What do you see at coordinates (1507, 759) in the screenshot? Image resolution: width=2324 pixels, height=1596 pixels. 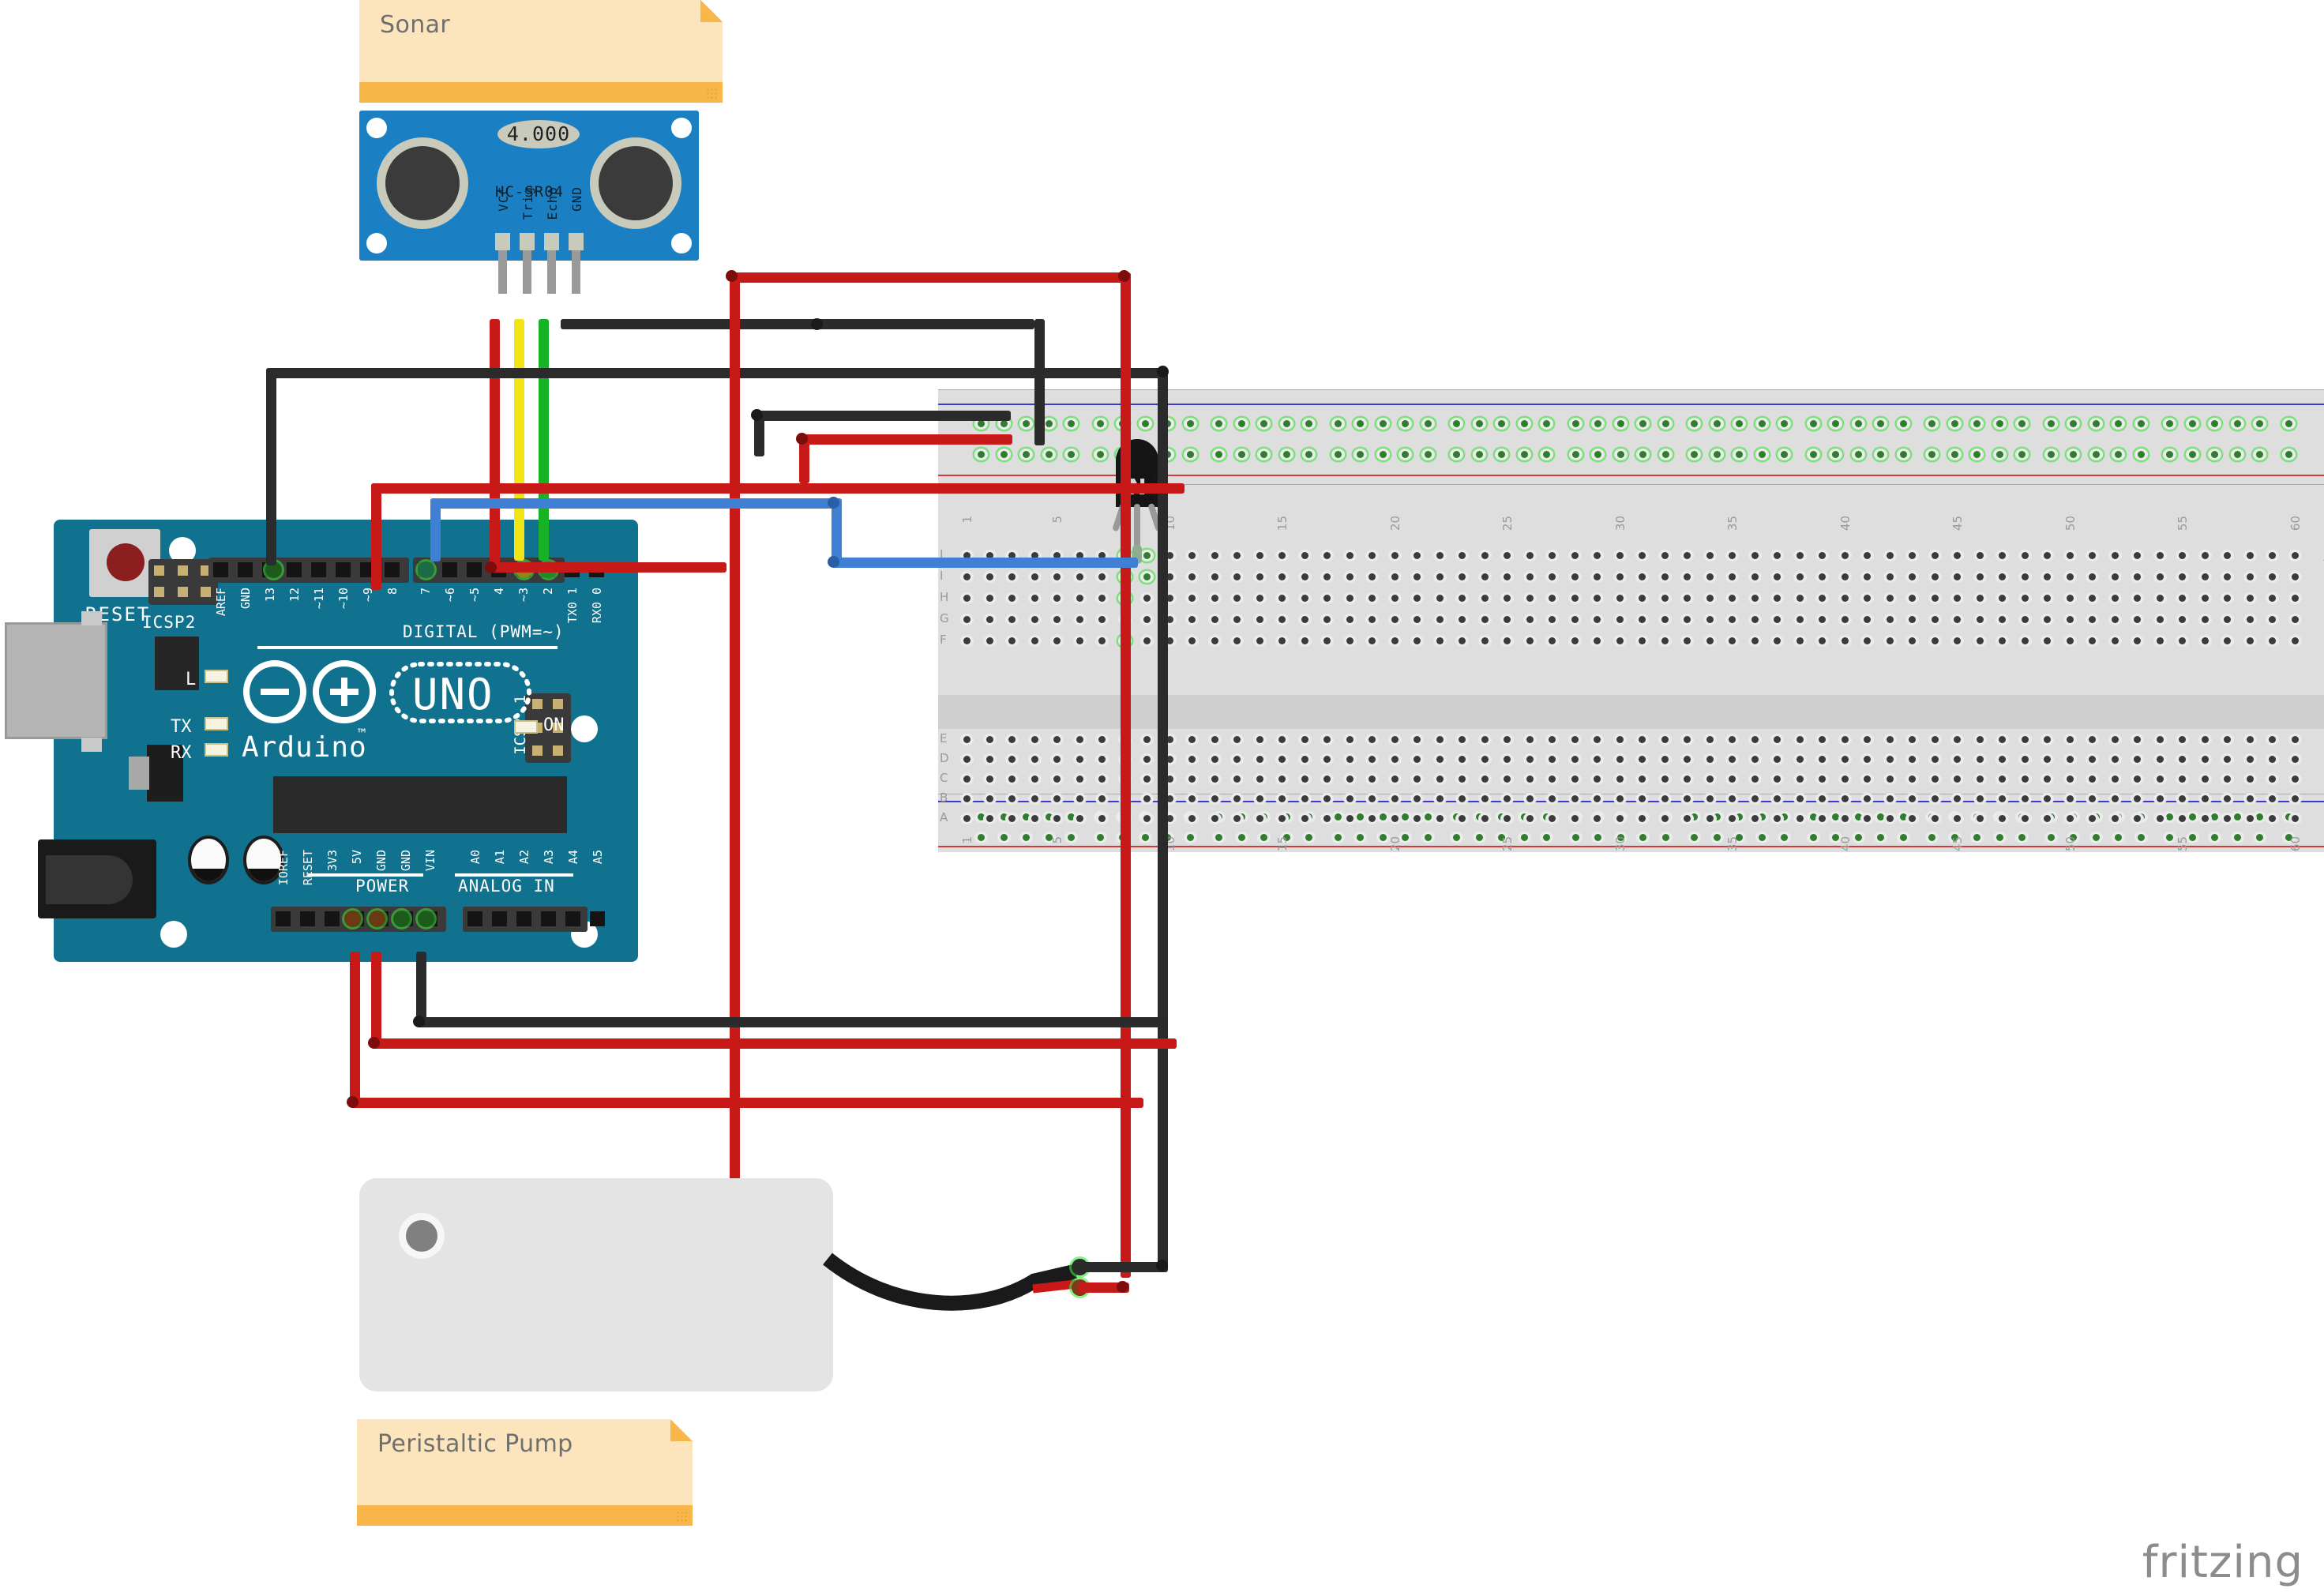 I see `breadboard-hole-D25` at bounding box center [1507, 759].